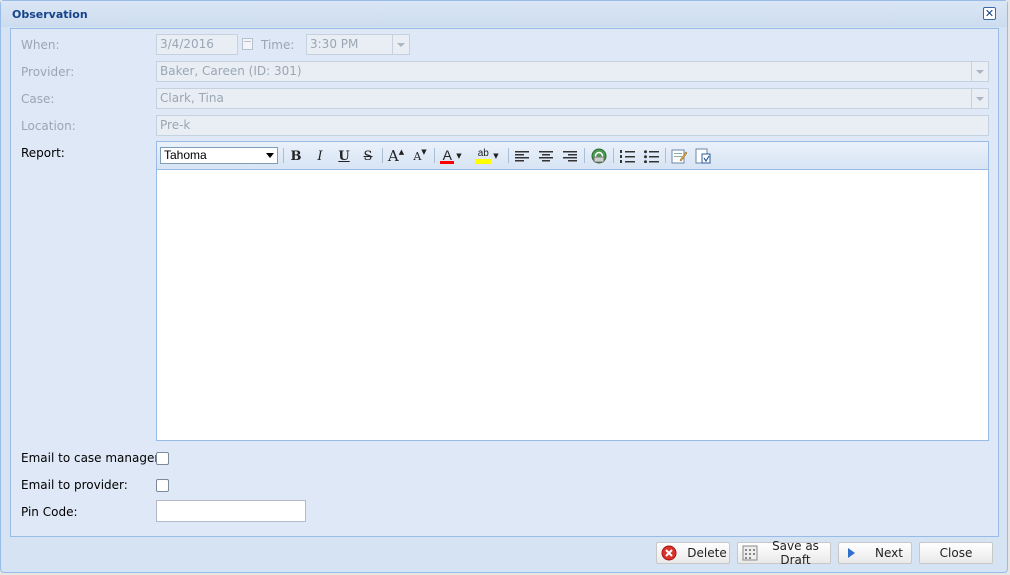  I want to click on italic-button: I, so click(320, 156).